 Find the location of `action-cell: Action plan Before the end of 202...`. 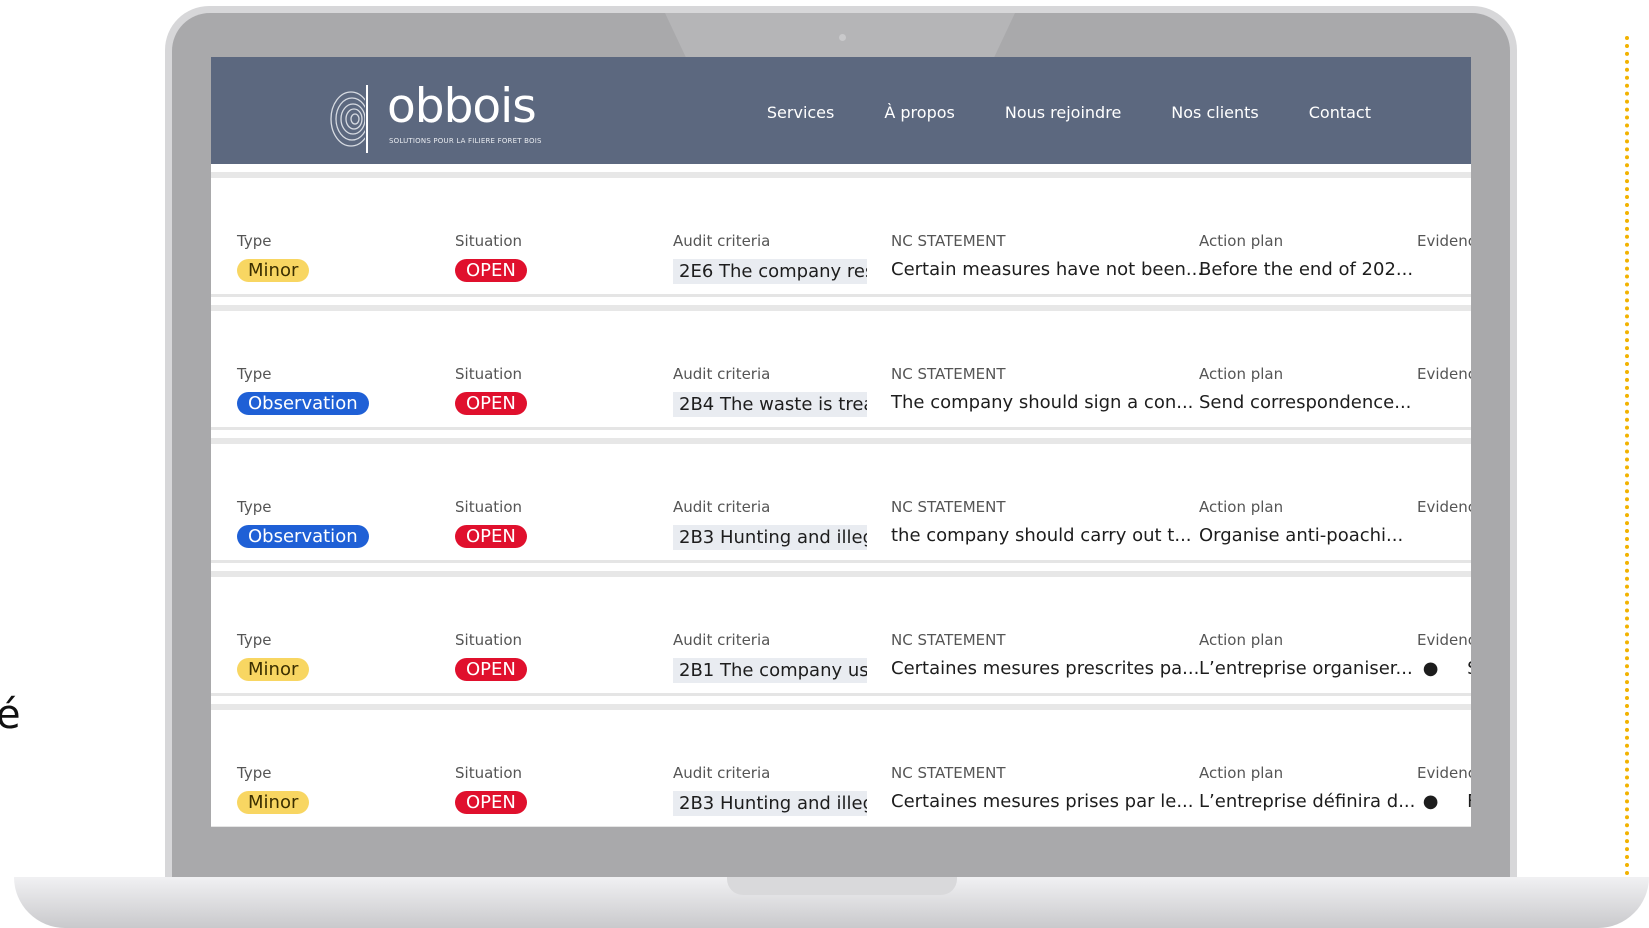

action-cell: Action plan Before the end of 202... is located at coordinates (1306, 256).